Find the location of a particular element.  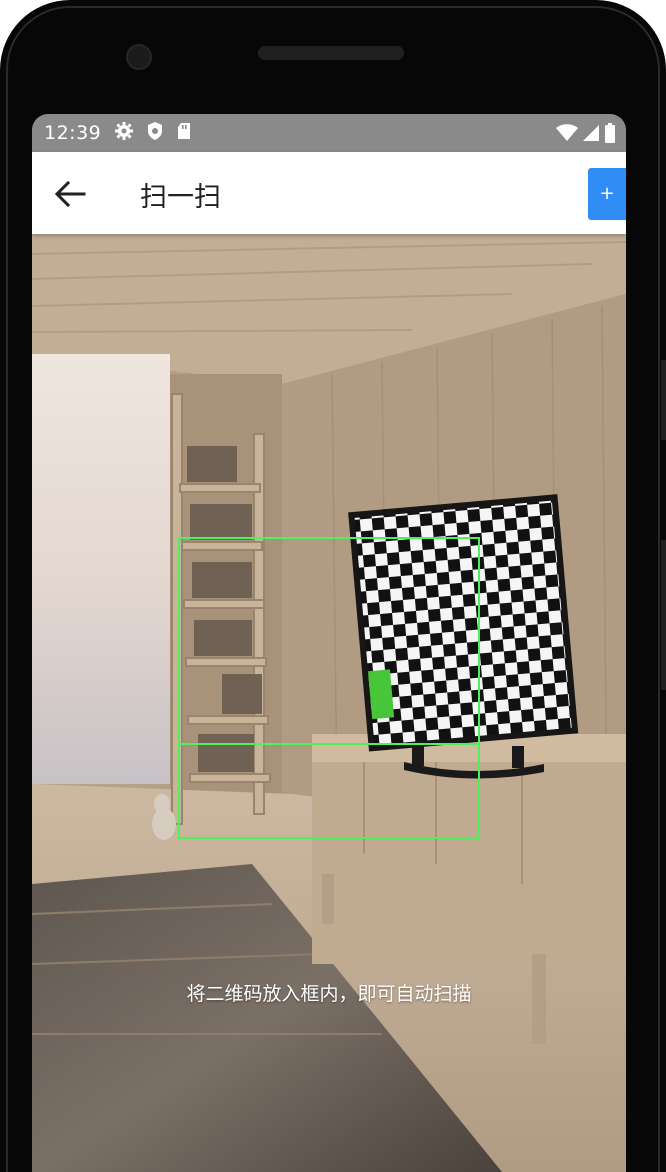

status-right-icons is located at coordinates (586, 133).